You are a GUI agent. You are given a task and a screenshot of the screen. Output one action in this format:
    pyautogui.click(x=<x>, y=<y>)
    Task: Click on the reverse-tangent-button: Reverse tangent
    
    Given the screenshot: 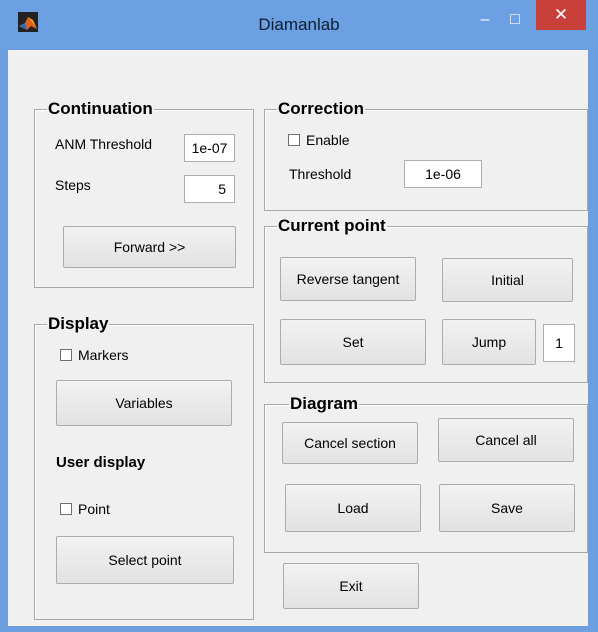 What is the action you would take?
    pyautogui.click(x=348, y=279)
    